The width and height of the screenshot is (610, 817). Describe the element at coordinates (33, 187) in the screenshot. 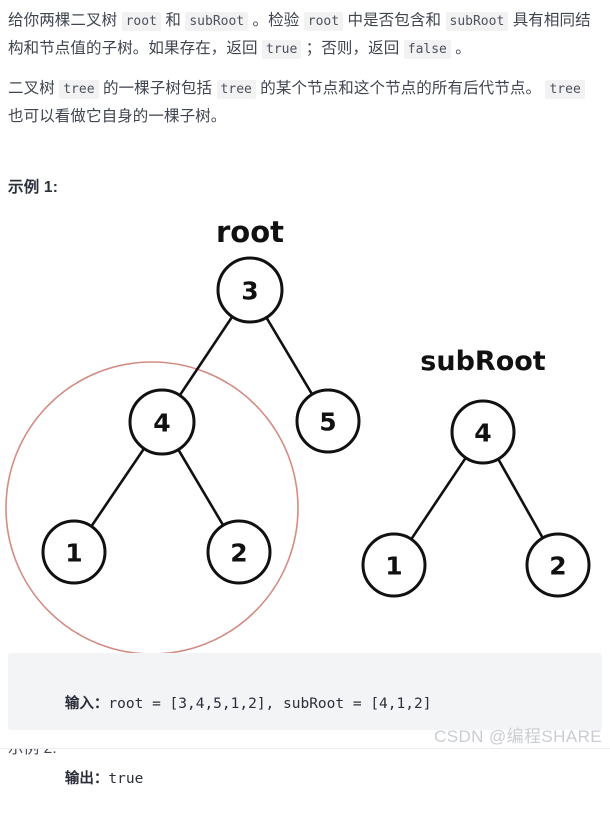

I see `example-heading: 示例 1:` at that location.